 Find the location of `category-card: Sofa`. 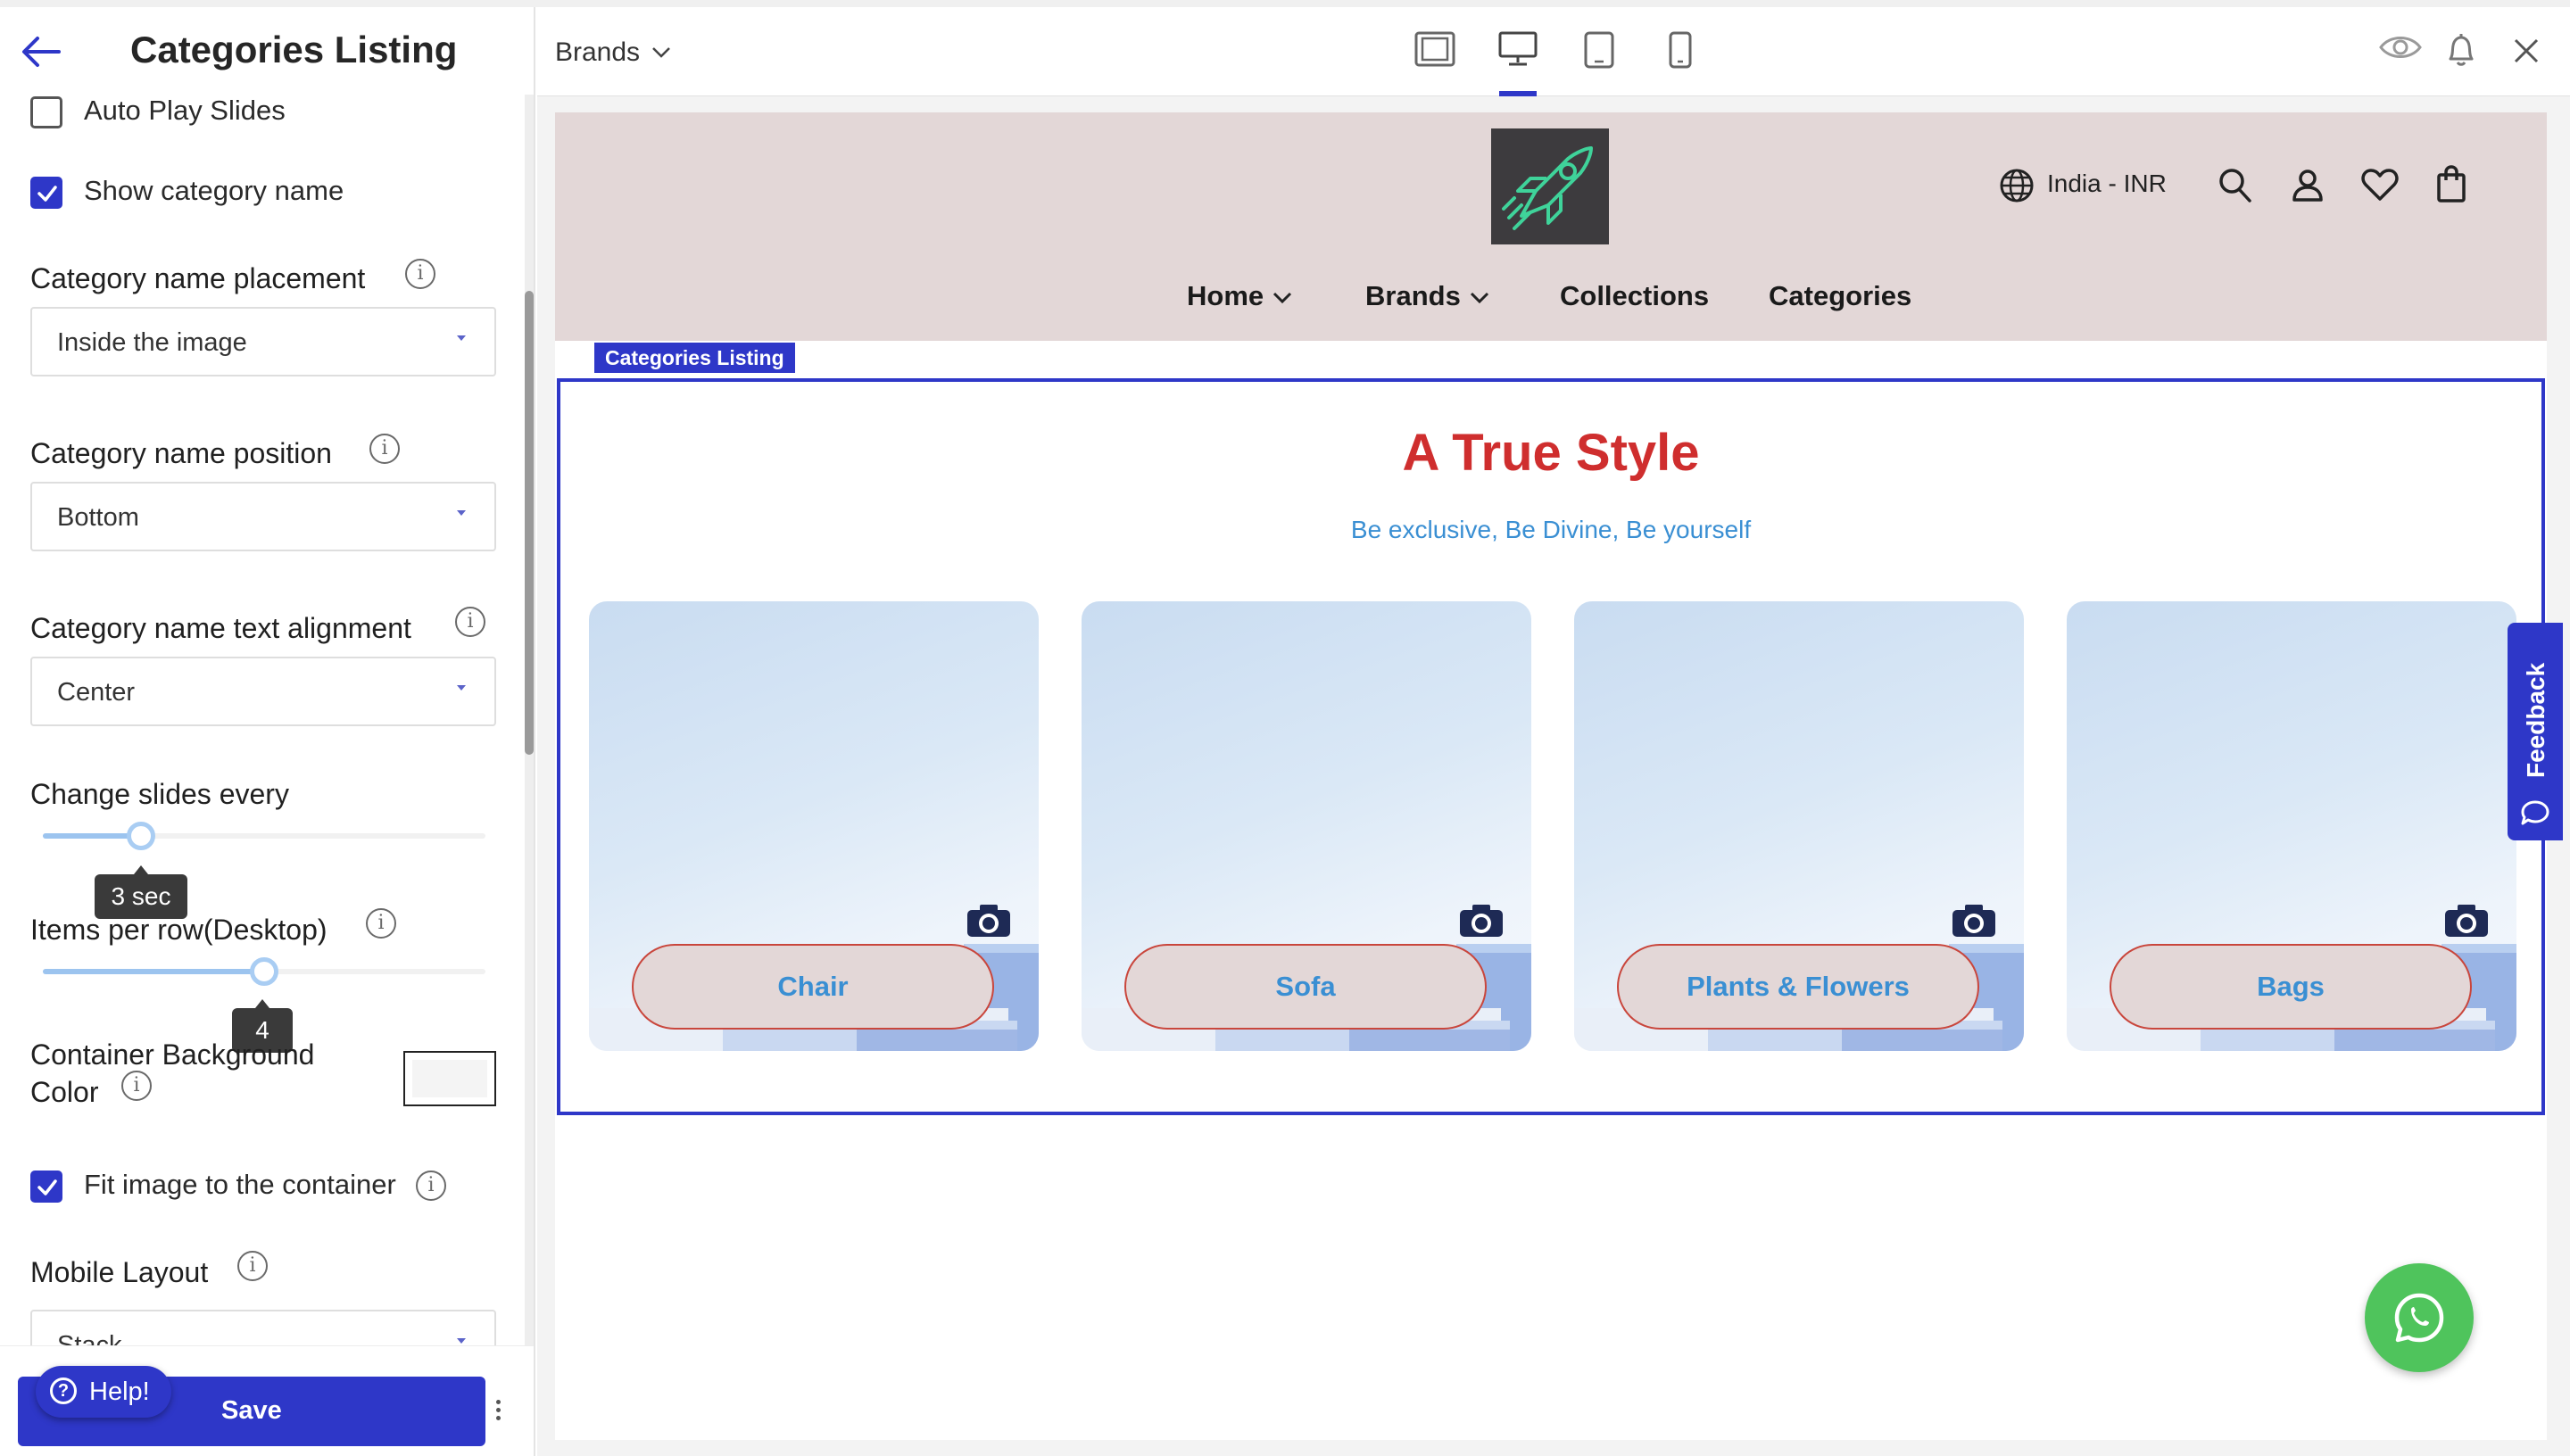

category-card: Sofa is located at coordinates (1307, 826).